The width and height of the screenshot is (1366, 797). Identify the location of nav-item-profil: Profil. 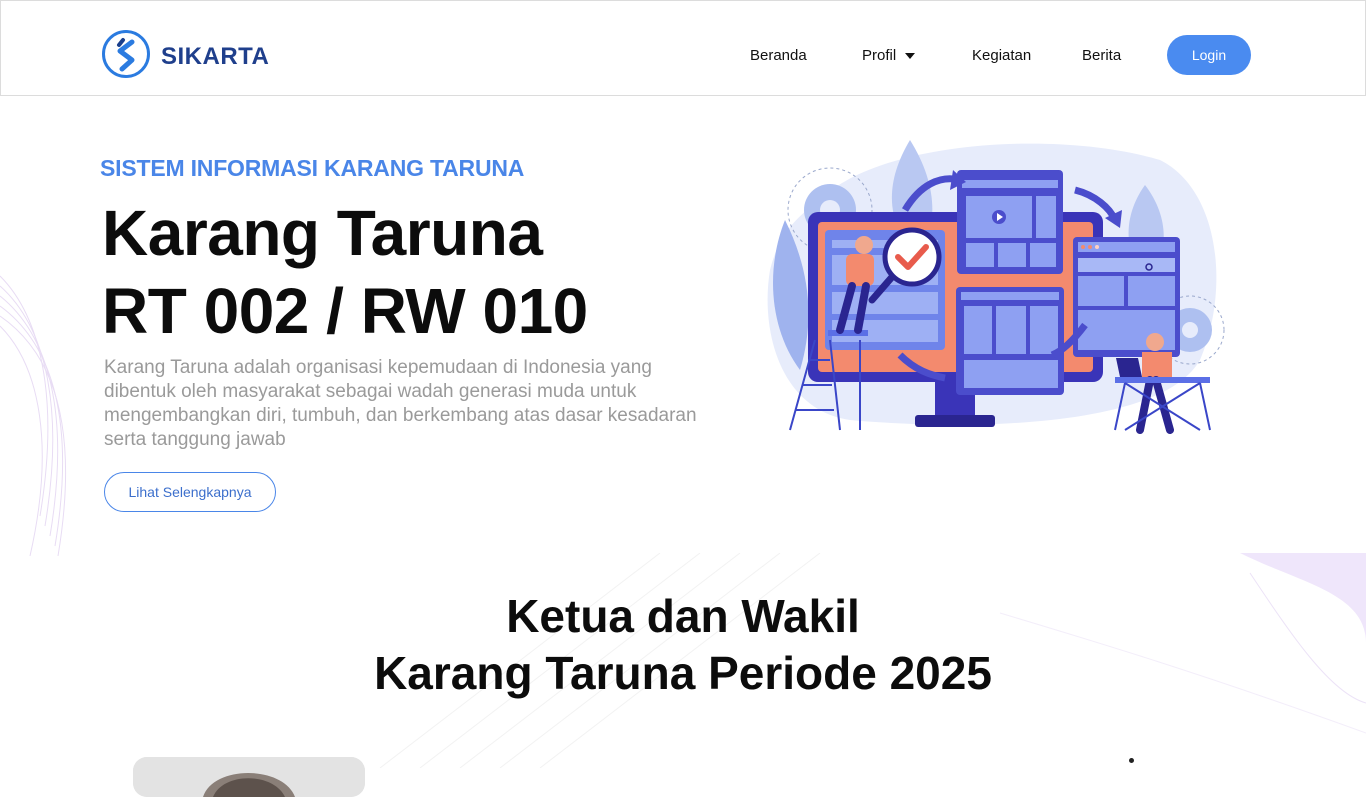
(889, 56).